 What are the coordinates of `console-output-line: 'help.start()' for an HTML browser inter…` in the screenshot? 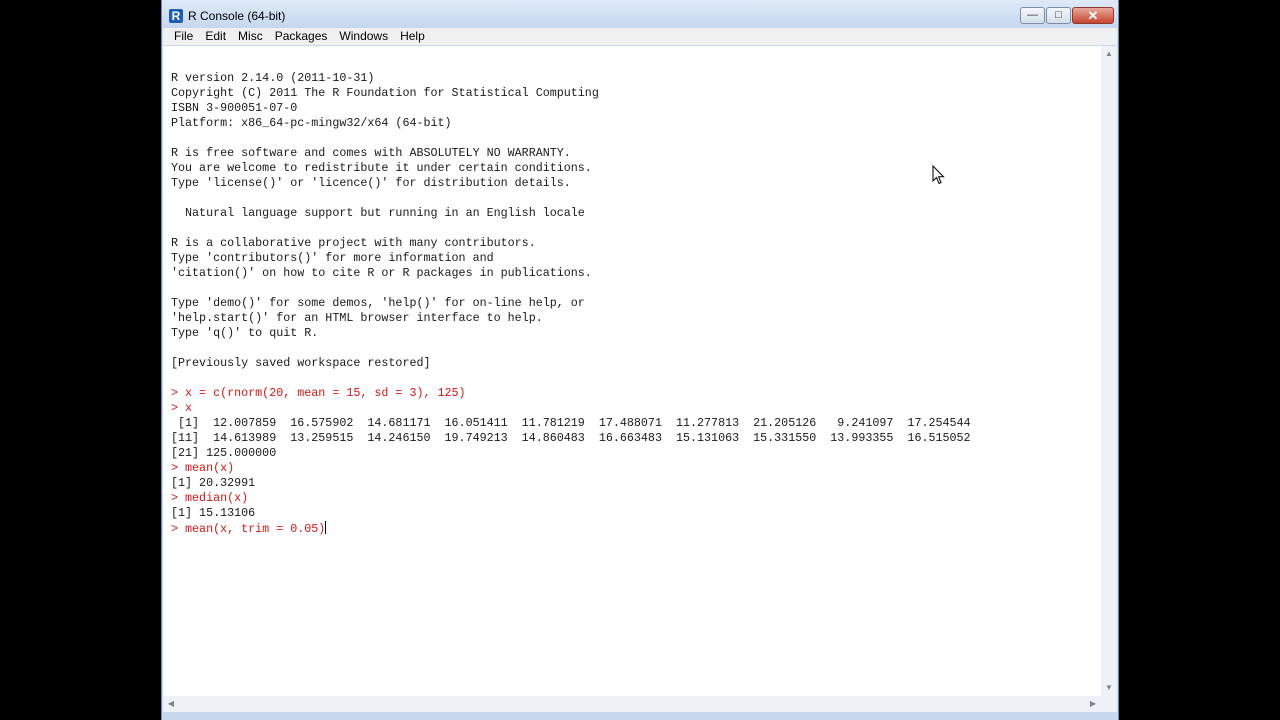 It's located at (636, 318).